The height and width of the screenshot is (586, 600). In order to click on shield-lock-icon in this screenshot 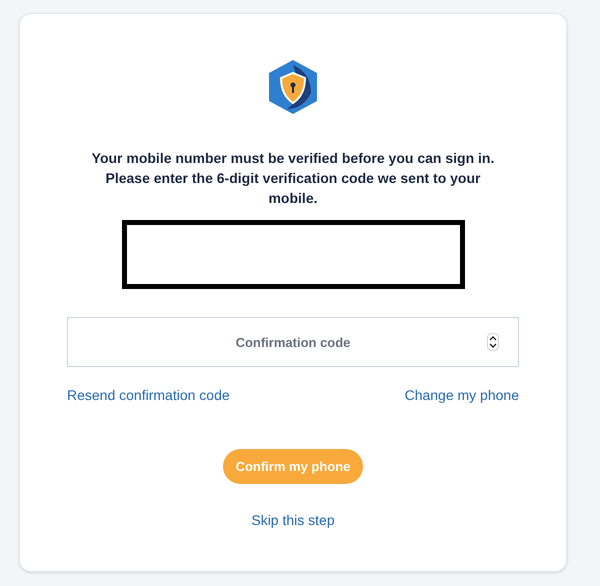, I will do `click(293, 87)`.